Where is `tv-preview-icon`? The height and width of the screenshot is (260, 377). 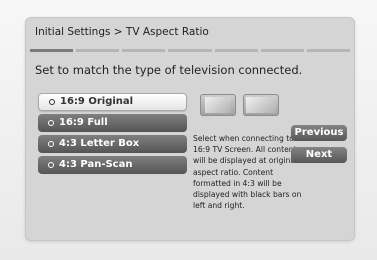 tv-preview-icon is located at coordinates (218, 105).